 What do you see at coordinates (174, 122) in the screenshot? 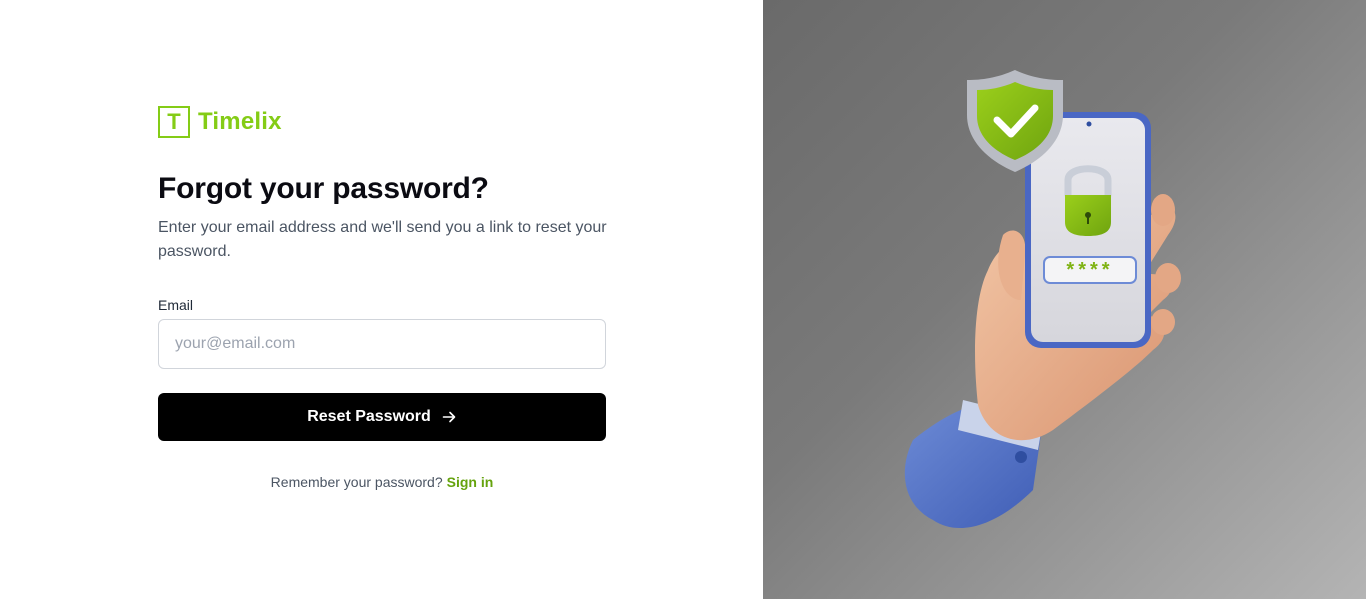
I see `brand-mark-icon: T` at bounding box center [174, 122].